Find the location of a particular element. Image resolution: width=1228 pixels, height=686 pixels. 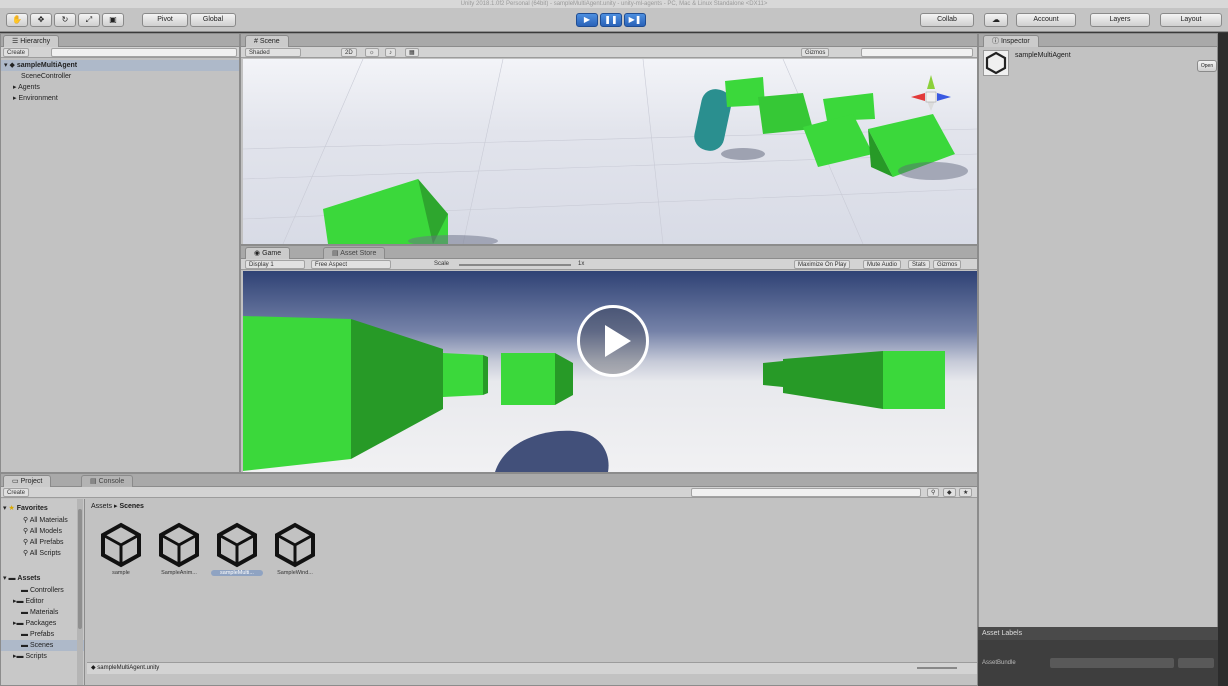

layout-dropdown: Layout is located at coordinates (1191, 20).